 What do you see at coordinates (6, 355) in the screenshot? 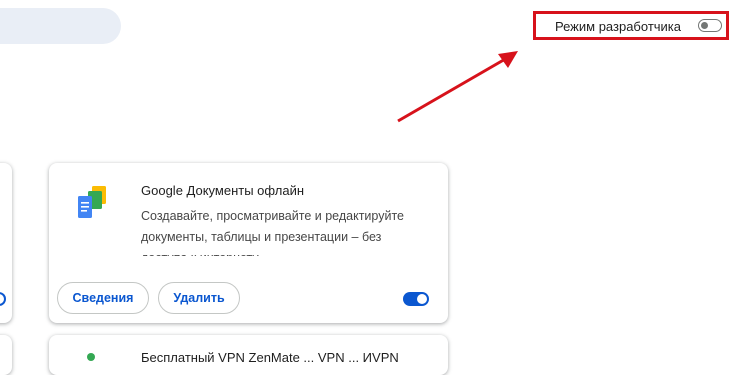
I see `extension-card-partial-bottom` at bounding box center [6, 355].